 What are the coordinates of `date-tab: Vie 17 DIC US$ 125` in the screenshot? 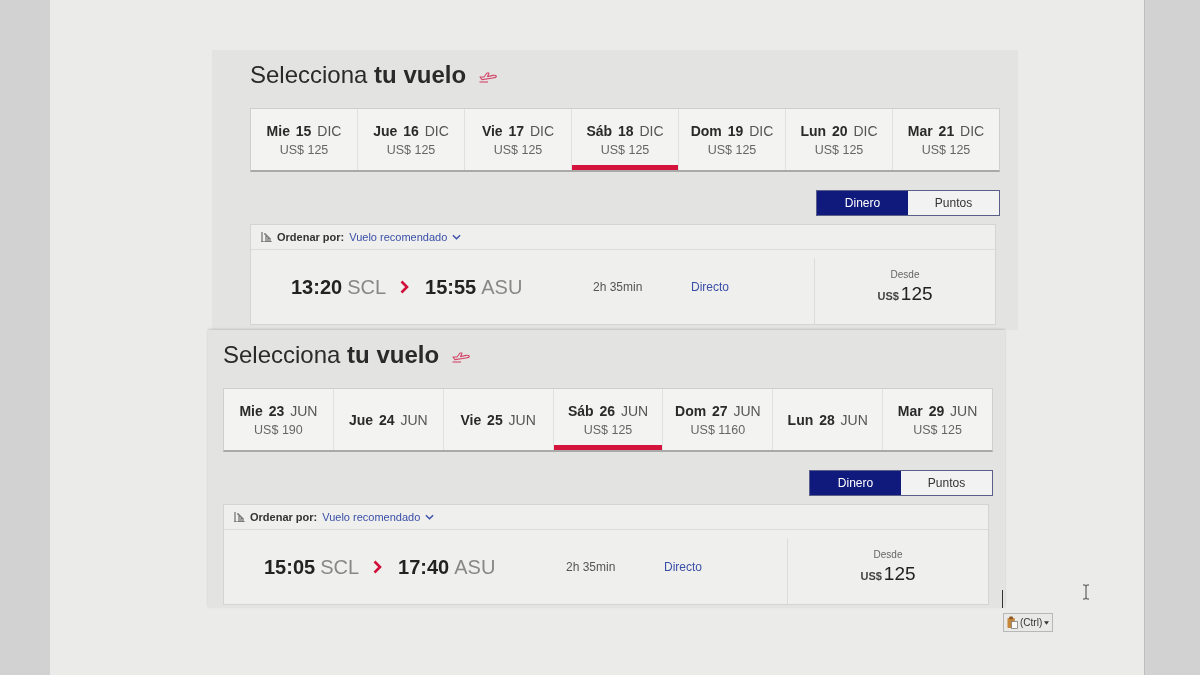 It's located at (518, 139).